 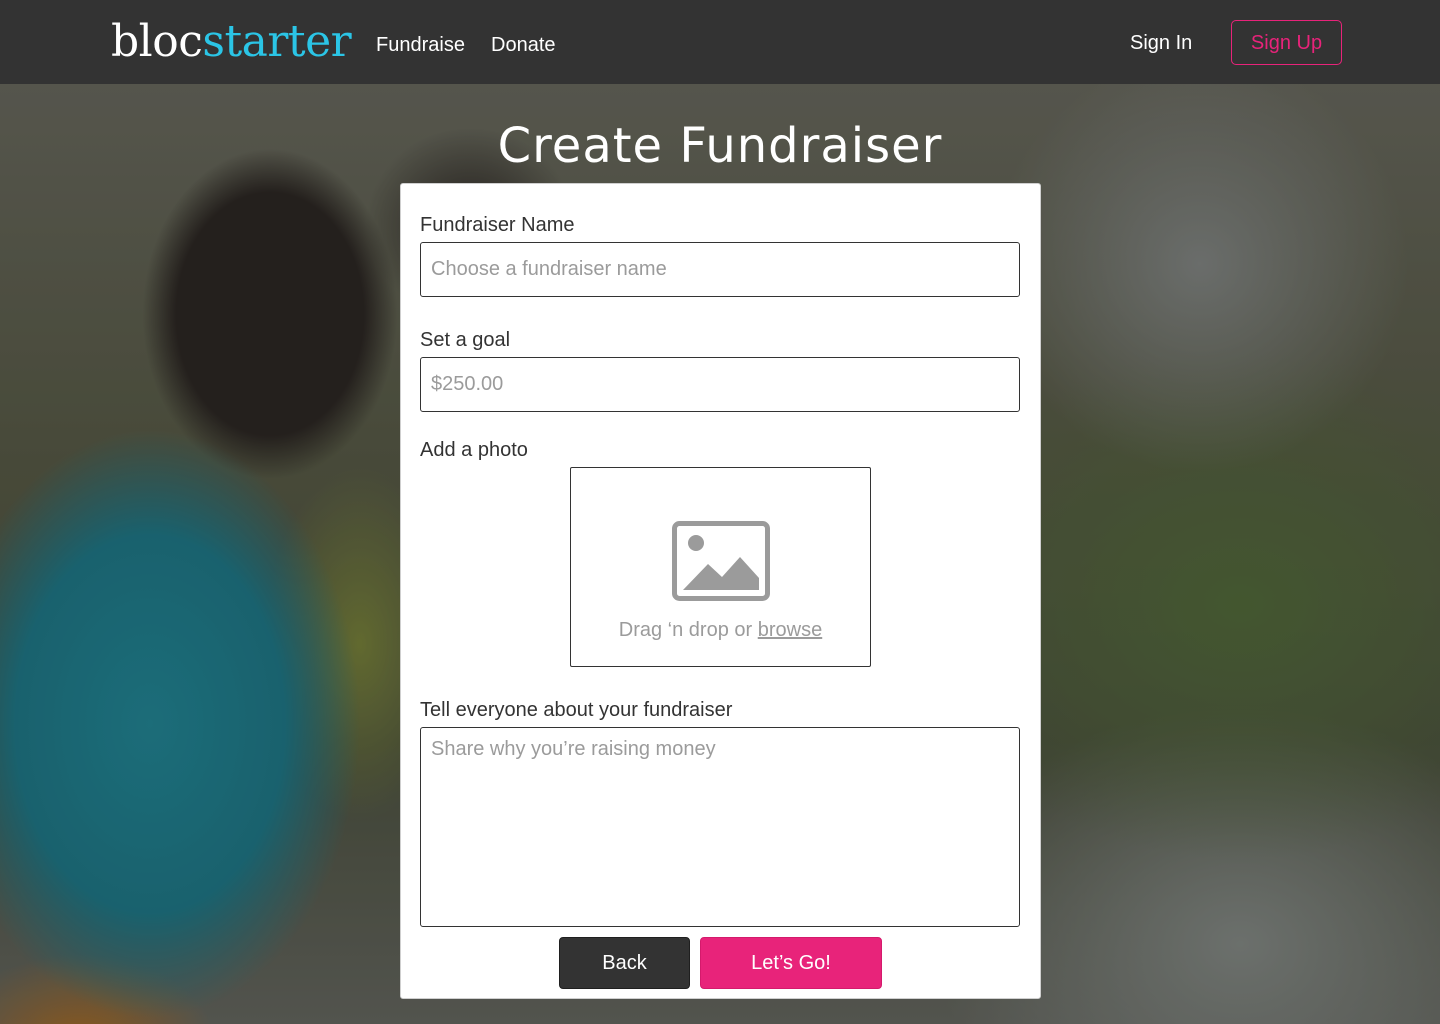 What do you see at coordinates (497, 225) in the screenshot?
I see `fundraiser-name-label: Fundraiser Name` at bounding box center [497, 225].